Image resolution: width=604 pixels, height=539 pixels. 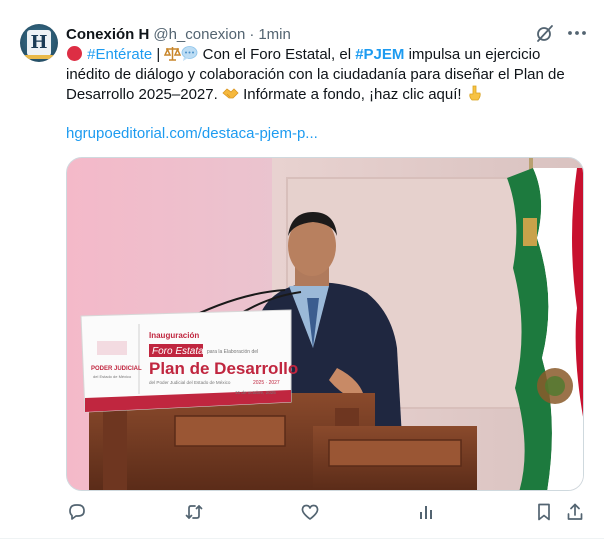 What do you see at coordinates (545, 33) in the screenshot?
I see `grok-icon` at bounding box center [545, 33].